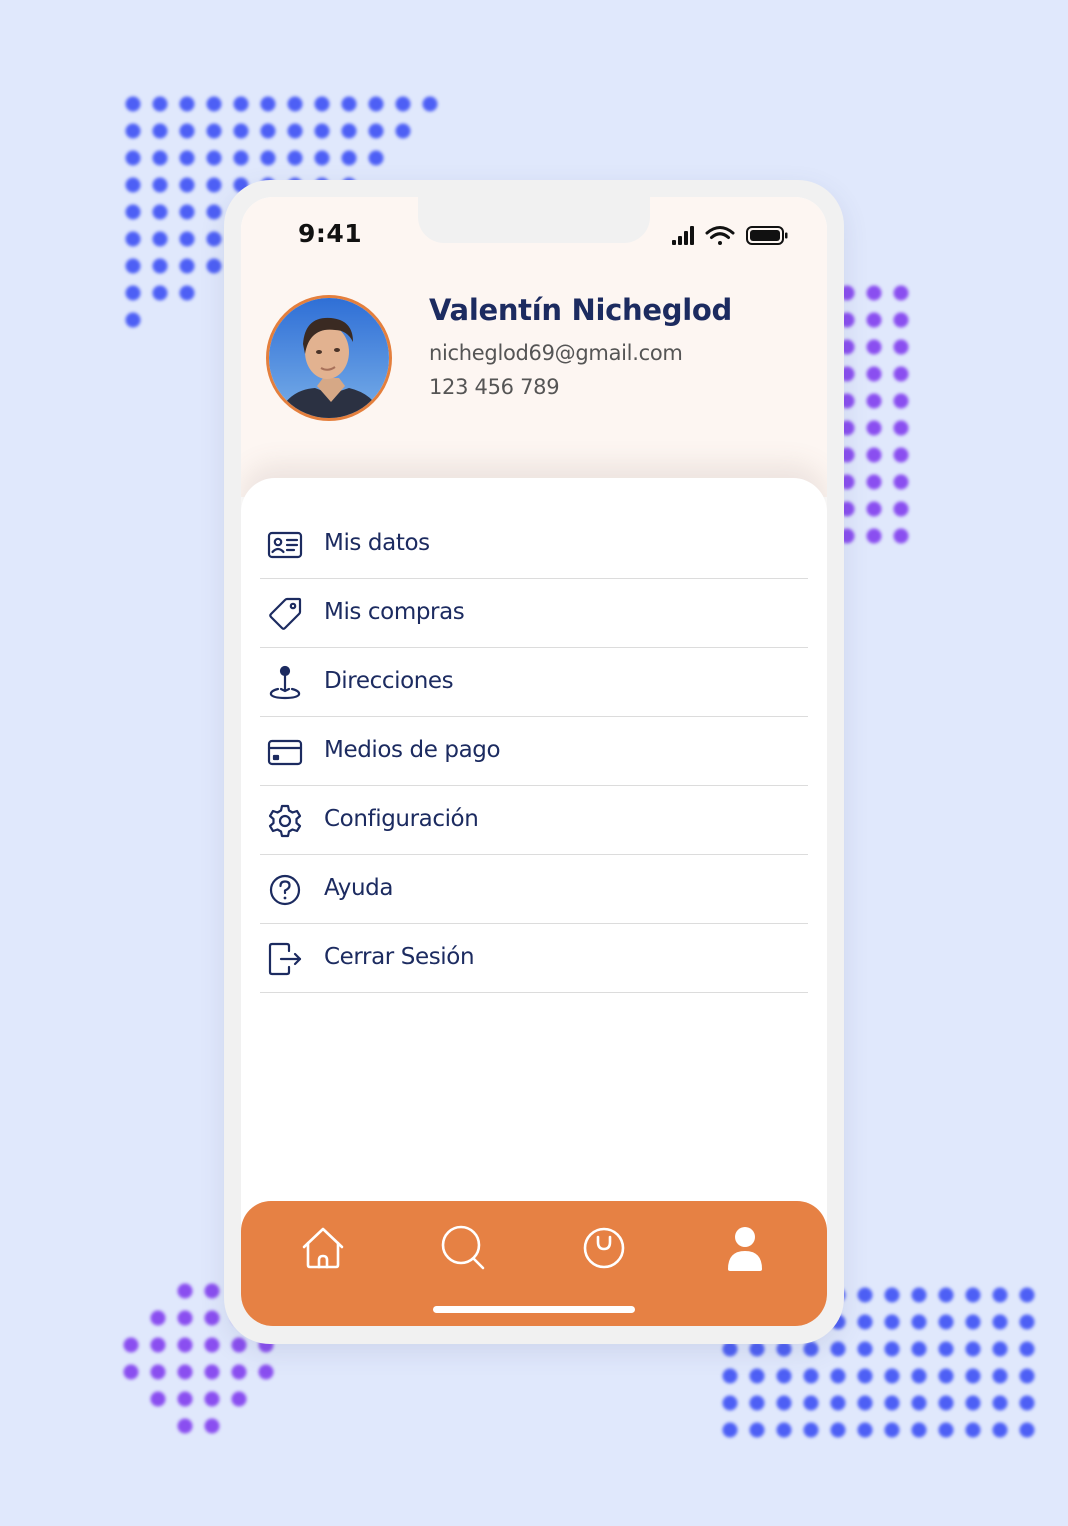  Describe the element at coordinates (330, 233) in the screenshot. I see `status-bar-time: 9:41` at that location.